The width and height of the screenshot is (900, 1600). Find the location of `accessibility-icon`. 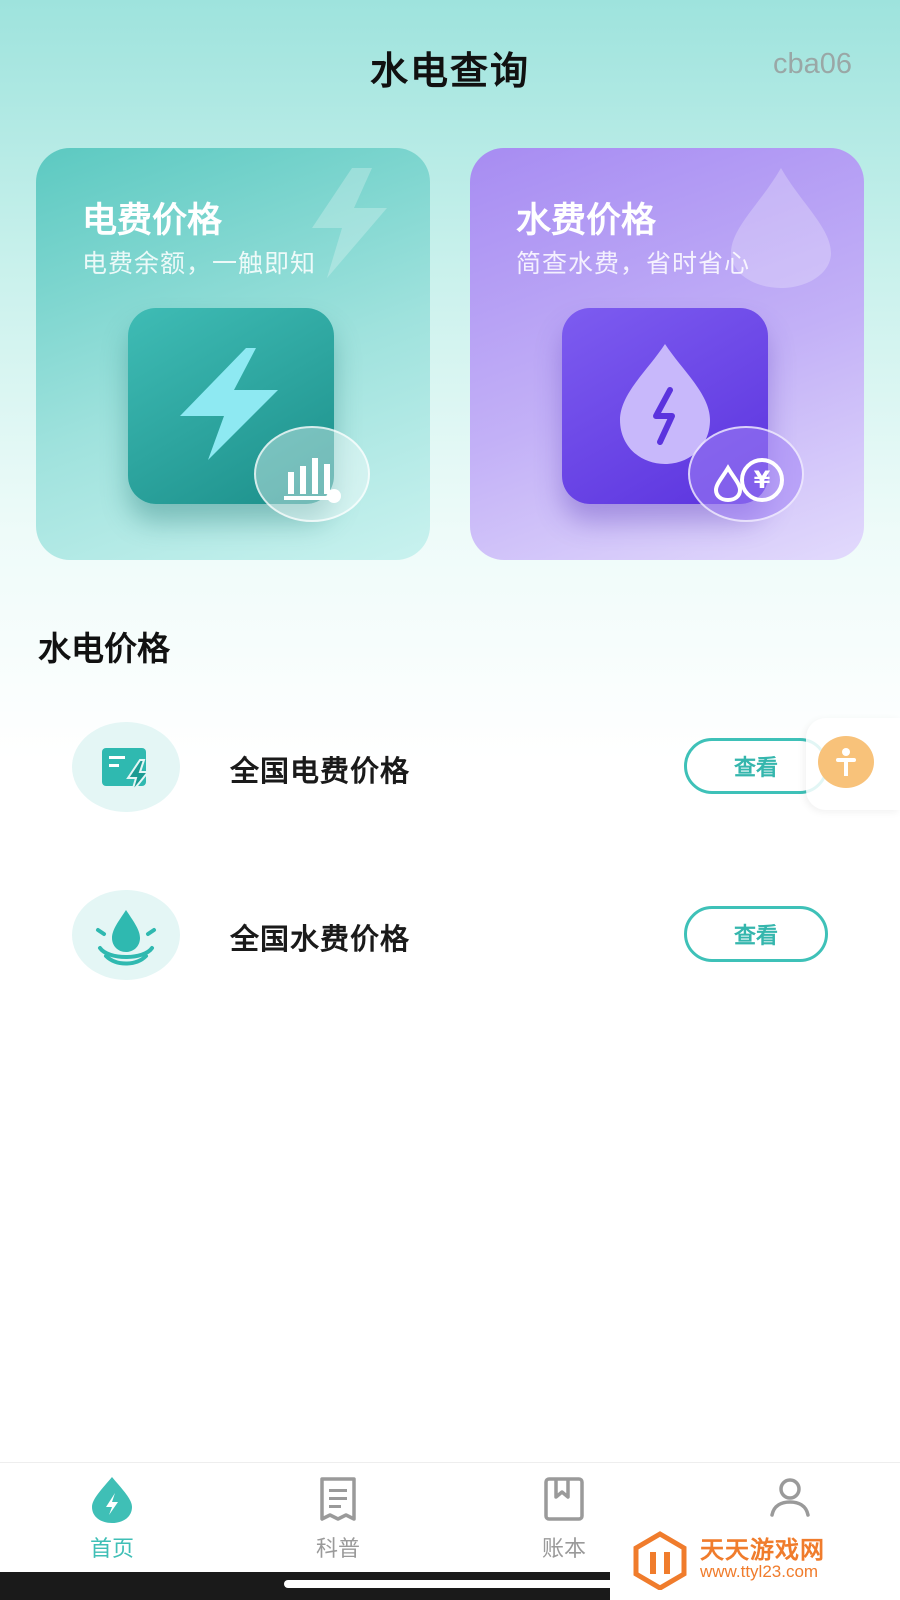

accessibility-icon is located at coordinates (846, 762).